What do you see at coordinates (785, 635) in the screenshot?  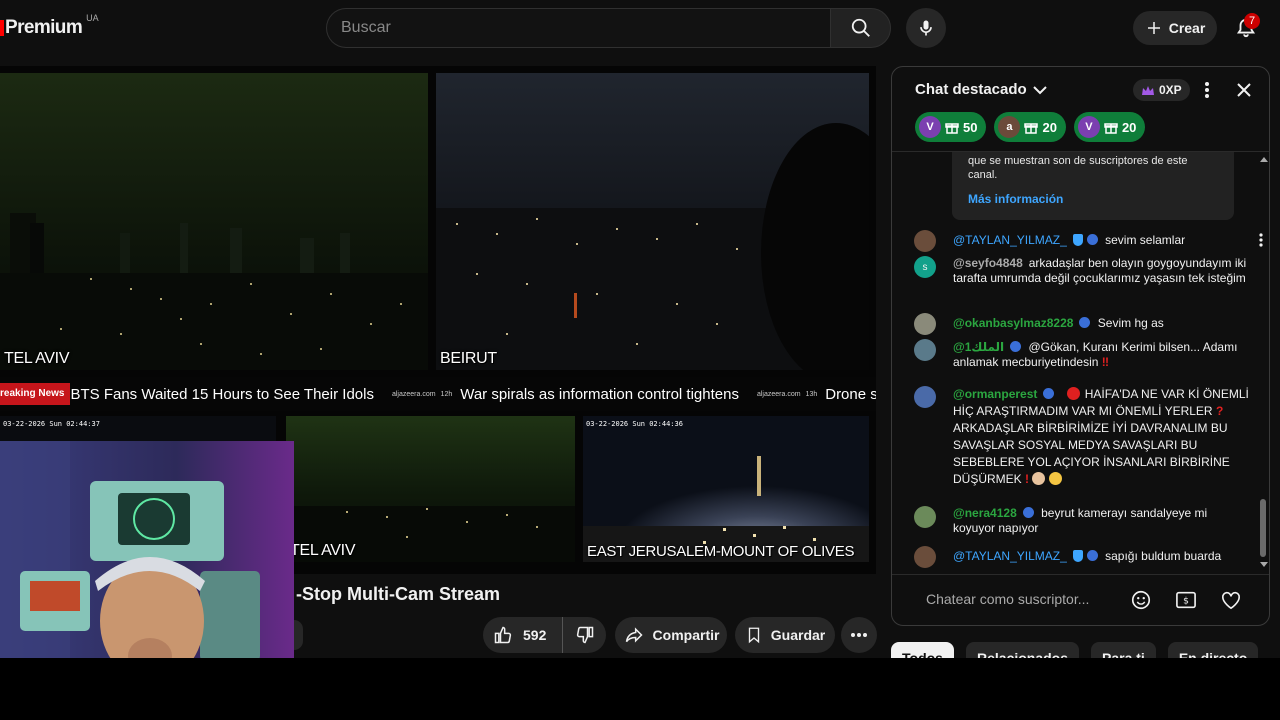 I see `save-button: Guardar` at bounding box center [785, 635].